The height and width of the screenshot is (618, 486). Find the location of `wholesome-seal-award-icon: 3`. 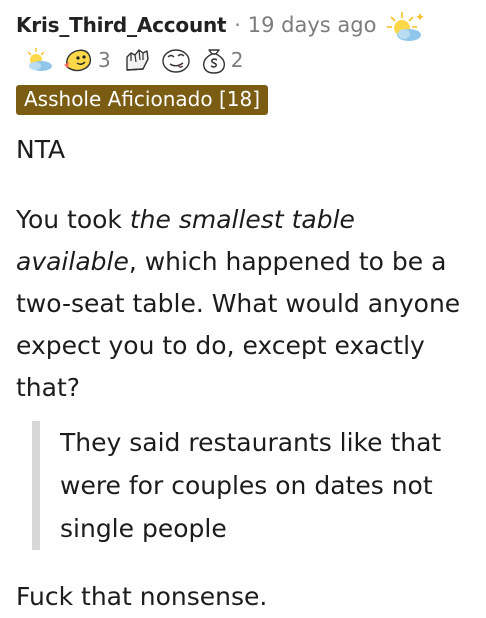

wholesome-seal-award-icon: 3 is located at coordinates (88, 60).